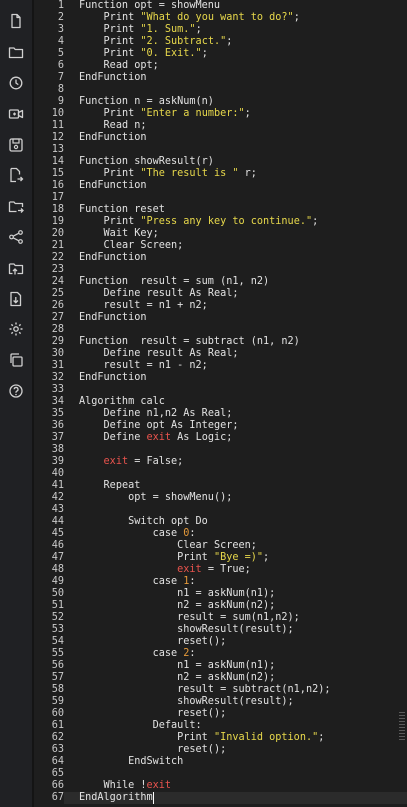 Image resolution: width=407 pixels, height=807 pixels. What do you see at coordinates (146, 161) in the screenshot?
I see `code-token: Function showResult(r)` at bounding box center [146, 161].